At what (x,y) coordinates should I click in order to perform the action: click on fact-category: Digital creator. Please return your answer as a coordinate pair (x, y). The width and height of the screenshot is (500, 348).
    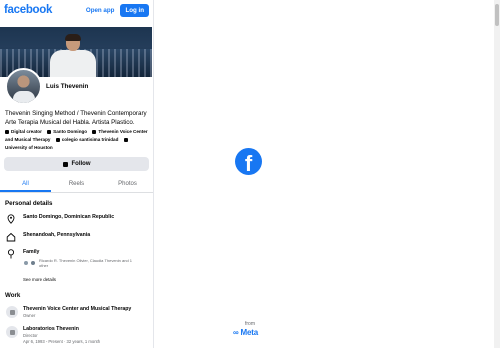
    Looking at the image, I should click on (26, 131).